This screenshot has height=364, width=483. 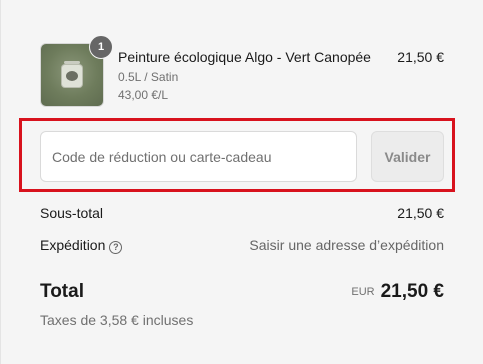 What do you see at coordinates (143, 95) in the screenshot?
I see `product-unit-price: 43,00 €/L` at bounding box center [143, 95].